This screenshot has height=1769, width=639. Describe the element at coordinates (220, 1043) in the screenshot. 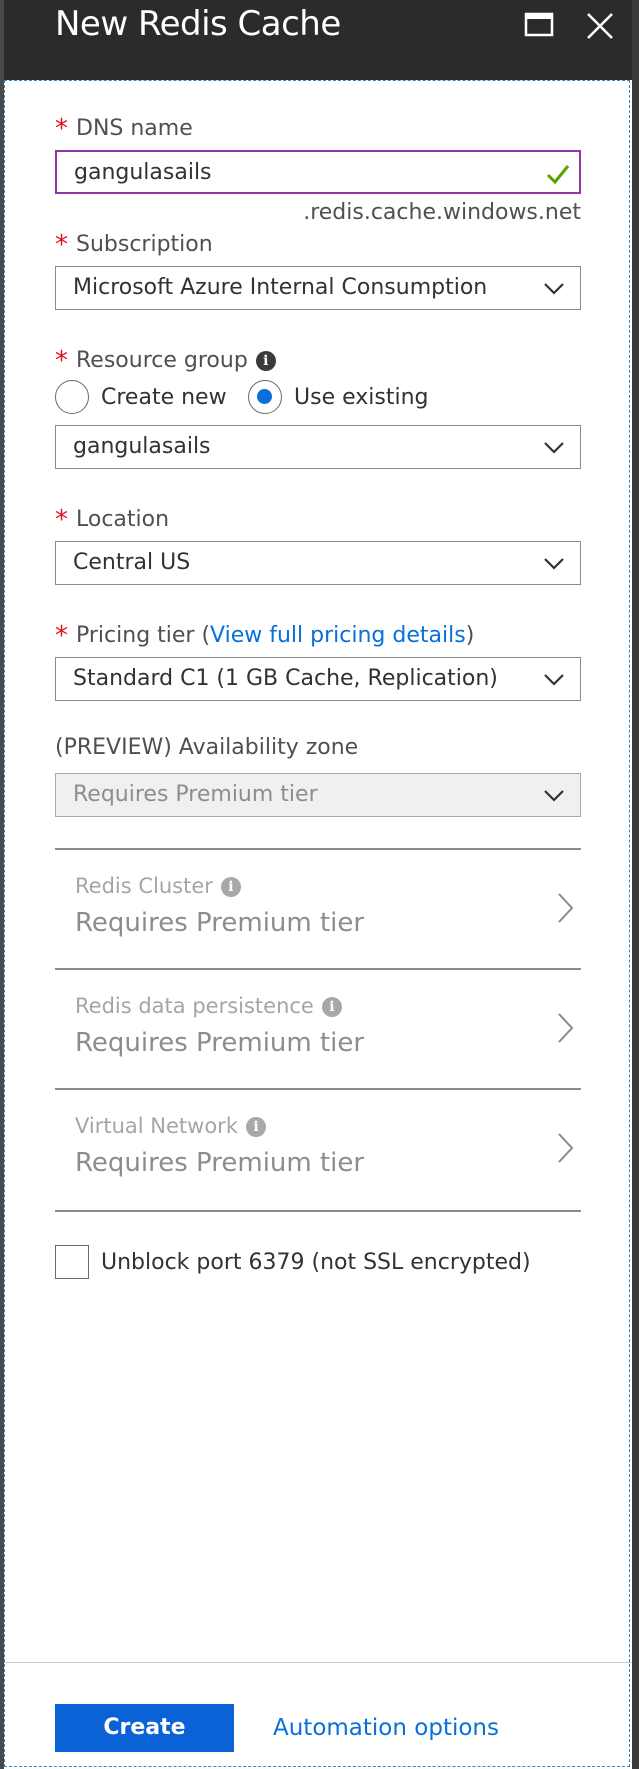

I see `redis-data-persistence-value: Requires Premium tier` at that location.